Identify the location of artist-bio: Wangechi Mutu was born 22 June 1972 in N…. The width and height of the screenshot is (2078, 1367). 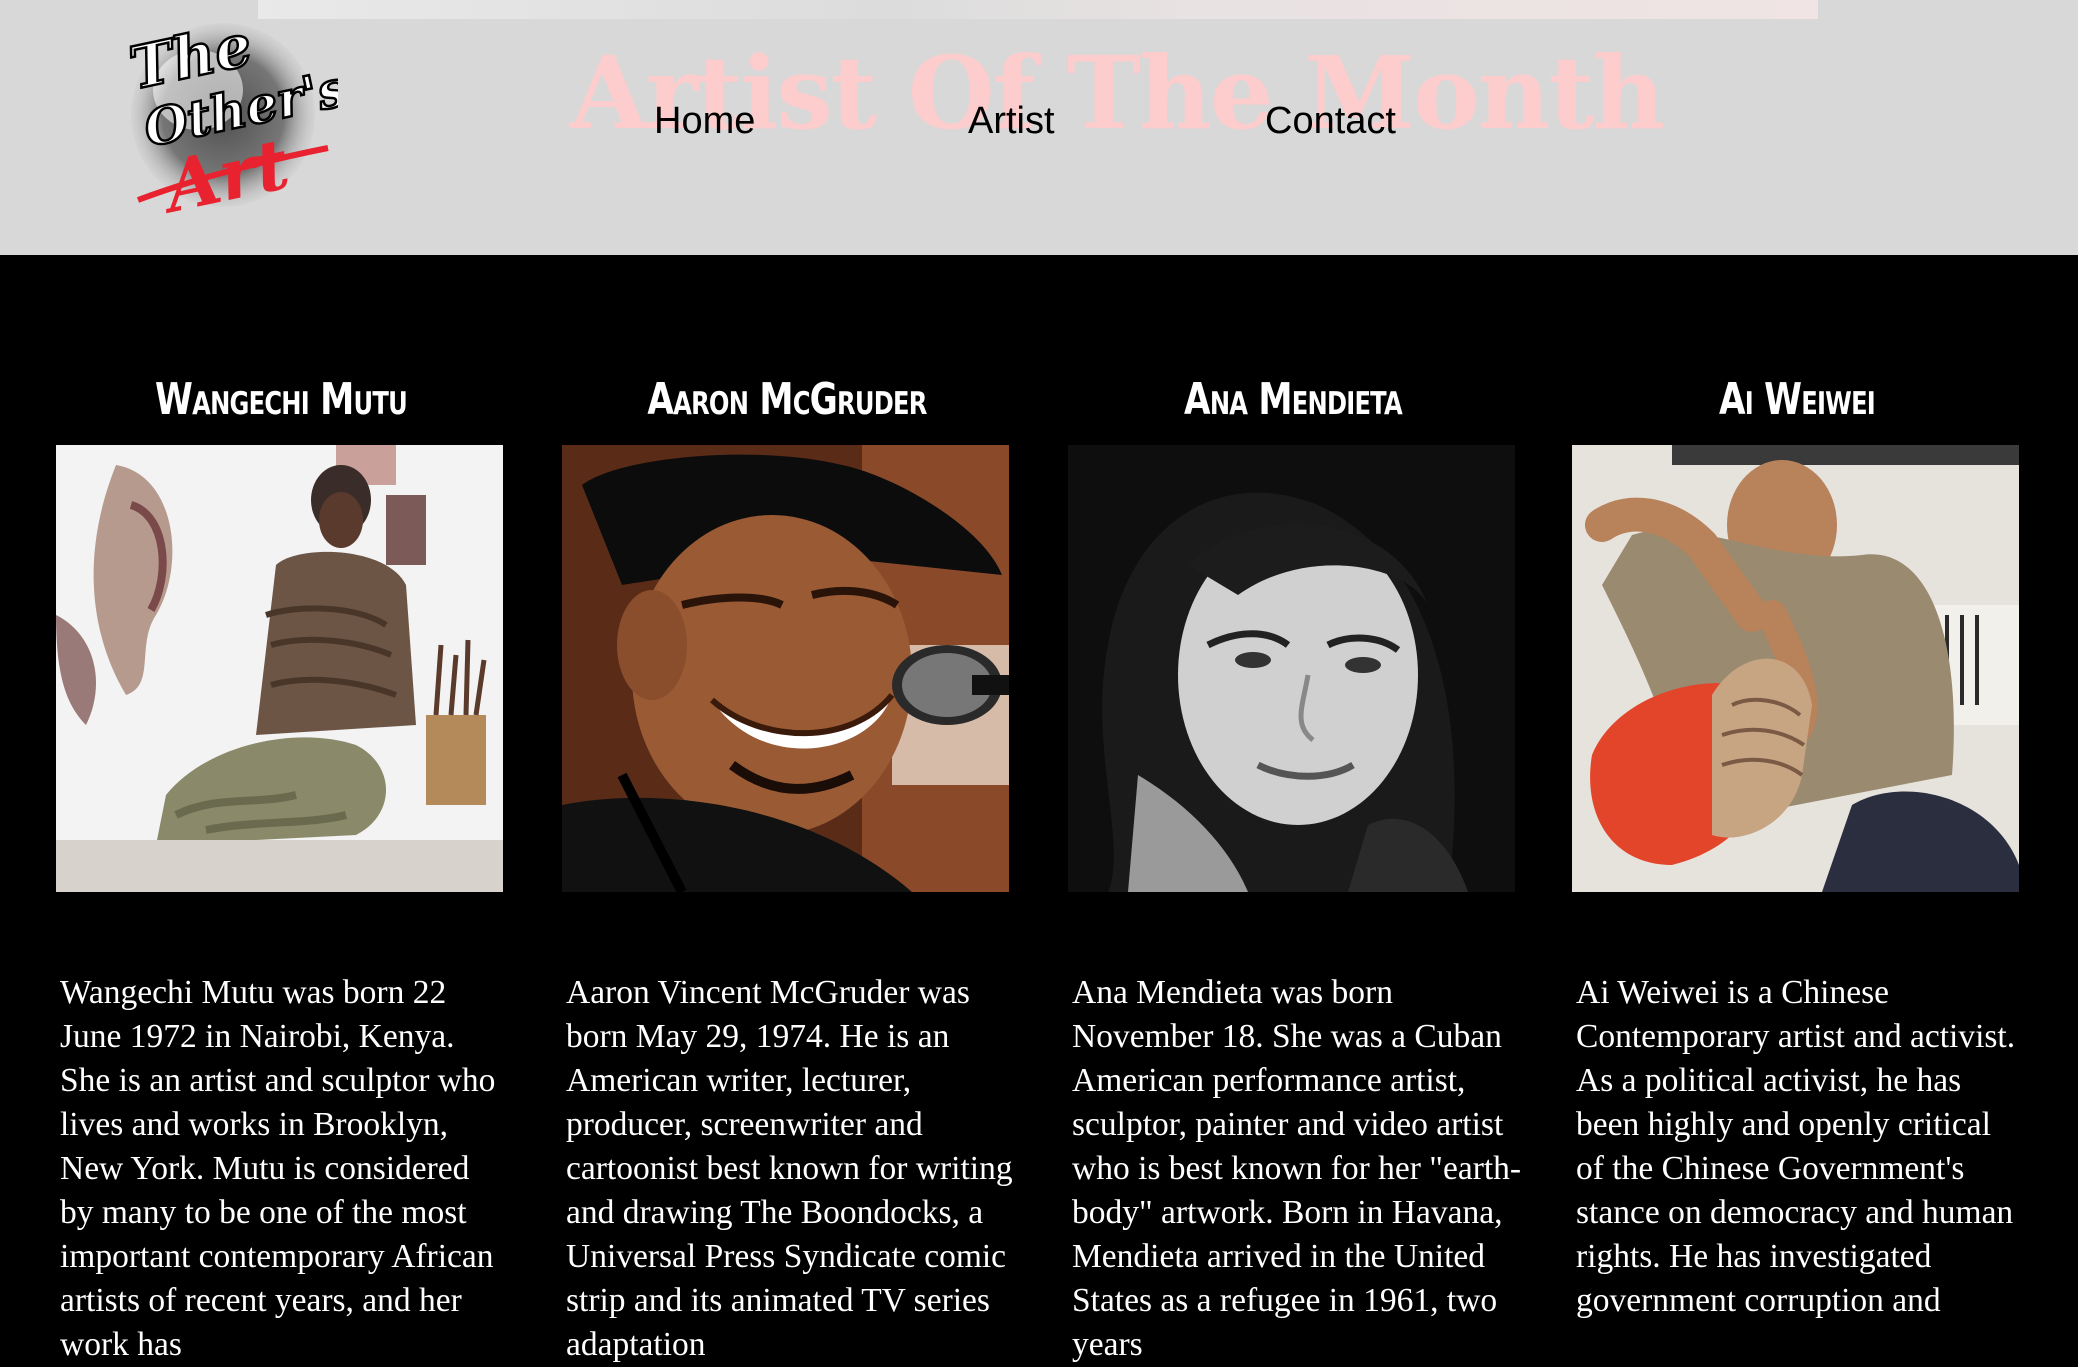
(278, 1168).